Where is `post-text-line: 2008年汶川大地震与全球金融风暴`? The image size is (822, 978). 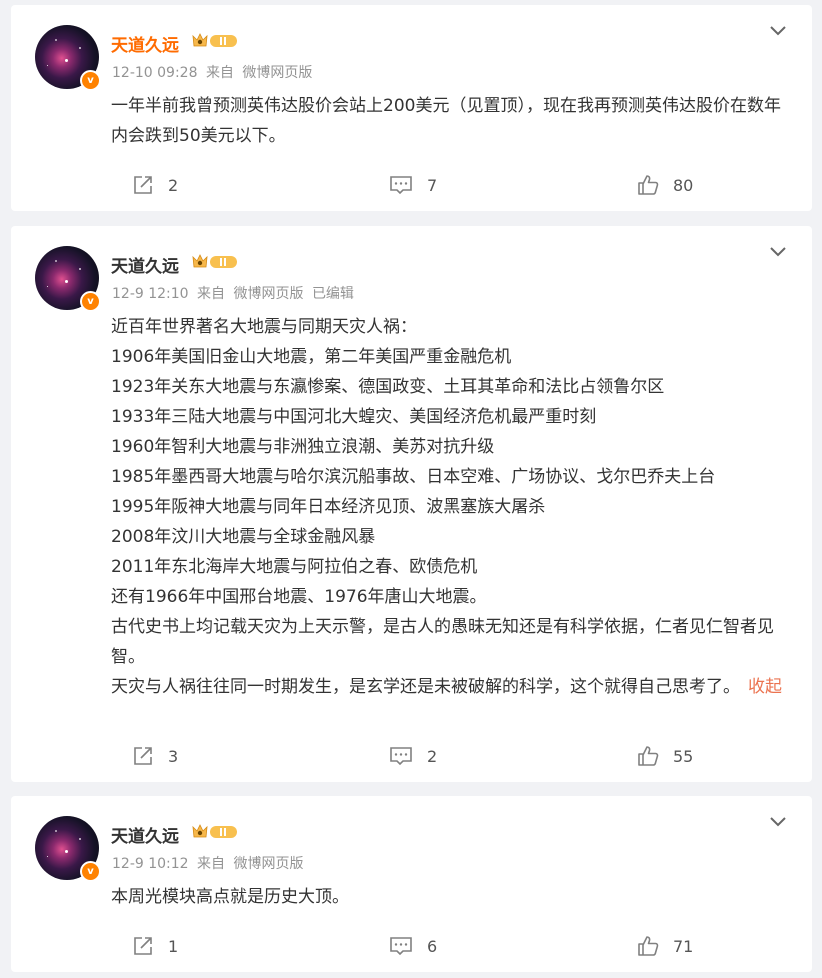 post-text-line: 2008年汶川大地震与全球金融风暴 is located at coordinates (243, 537).